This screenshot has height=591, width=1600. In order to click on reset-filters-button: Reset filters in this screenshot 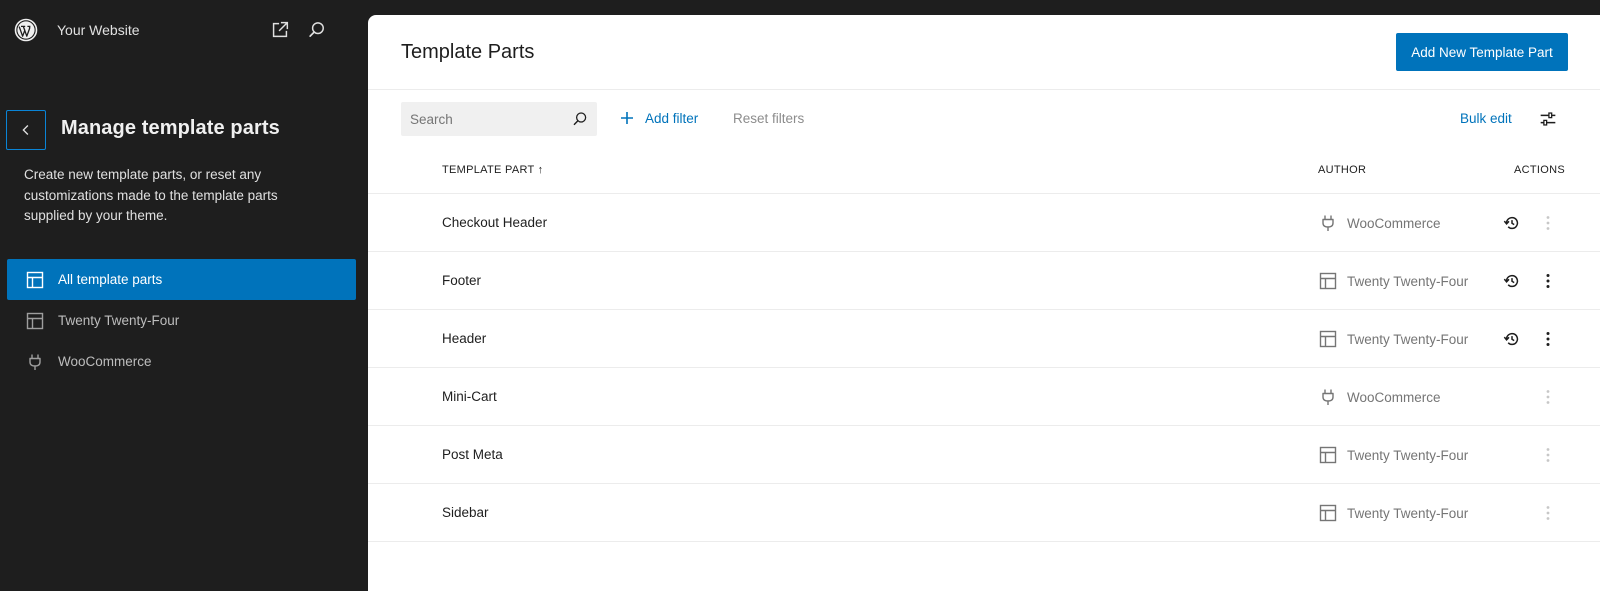, I will do `click(768, 118)`.